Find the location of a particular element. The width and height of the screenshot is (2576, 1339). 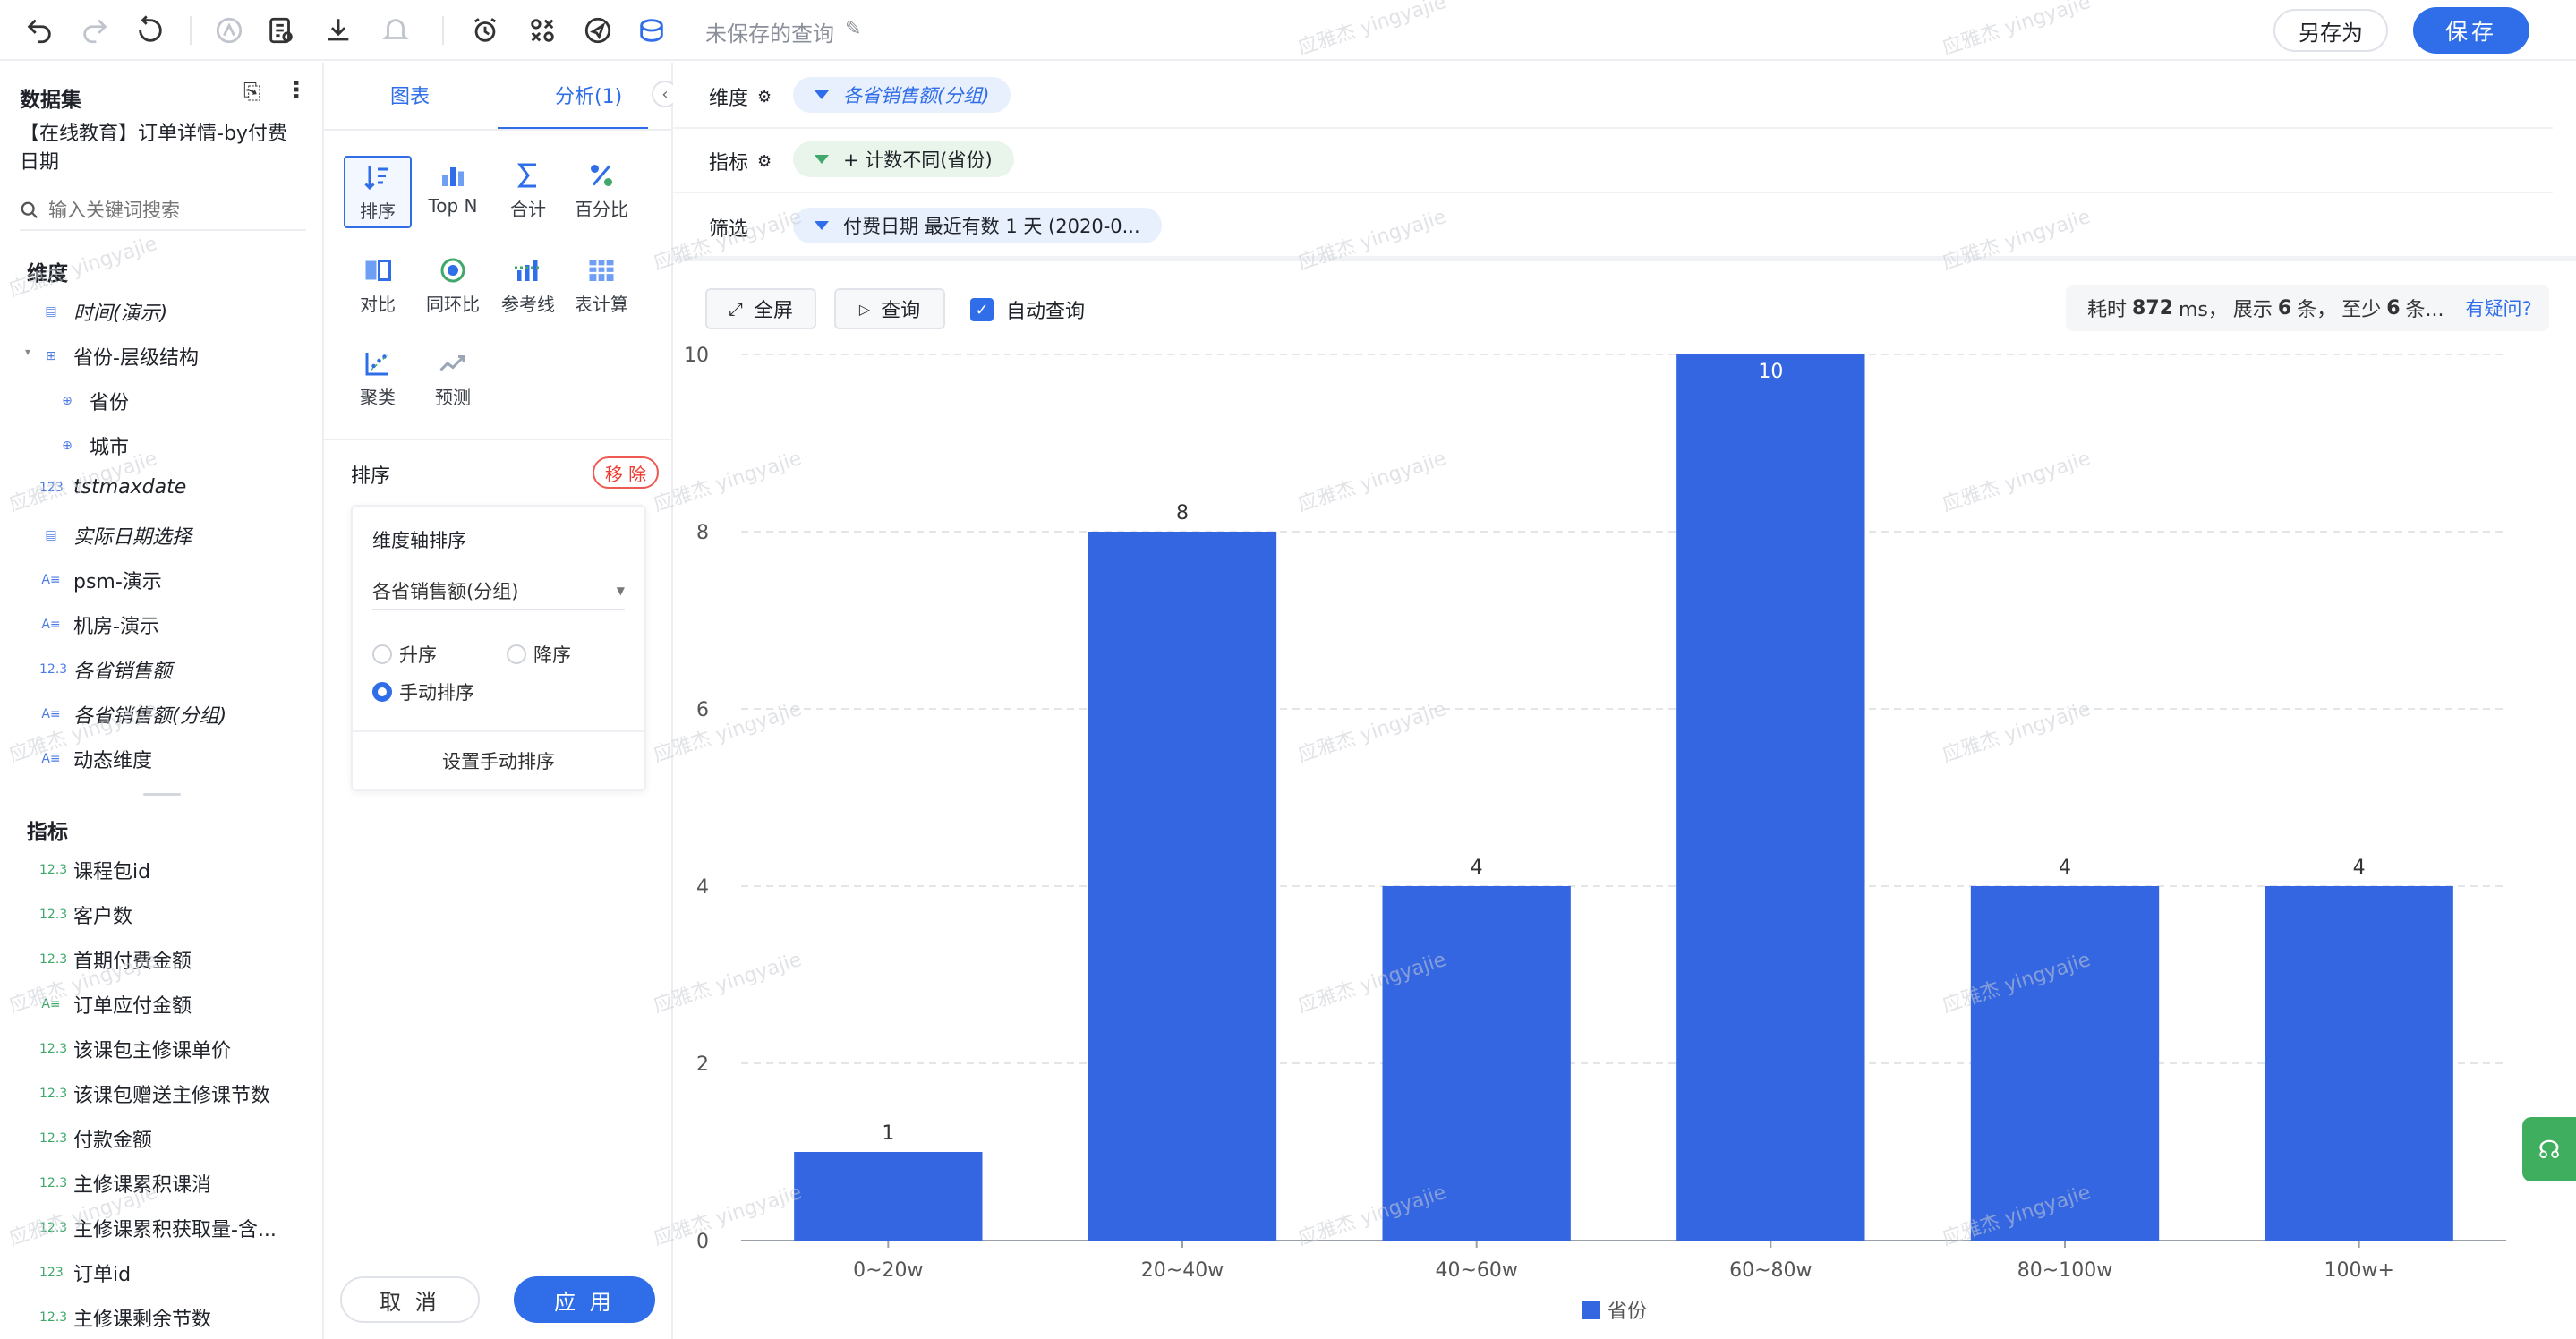

dimension-field: 123 tstmaxdate is located at coordinates (112, 487).